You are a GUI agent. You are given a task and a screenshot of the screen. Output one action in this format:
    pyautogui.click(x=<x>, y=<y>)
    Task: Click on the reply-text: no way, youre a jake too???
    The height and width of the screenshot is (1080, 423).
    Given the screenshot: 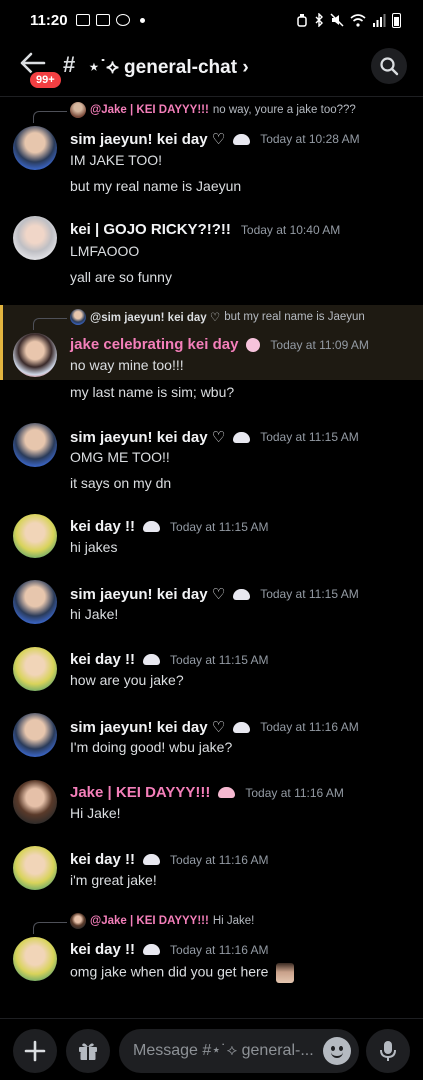 What is the action you would take?
    pyautogui.click(x=284, y=110)
    